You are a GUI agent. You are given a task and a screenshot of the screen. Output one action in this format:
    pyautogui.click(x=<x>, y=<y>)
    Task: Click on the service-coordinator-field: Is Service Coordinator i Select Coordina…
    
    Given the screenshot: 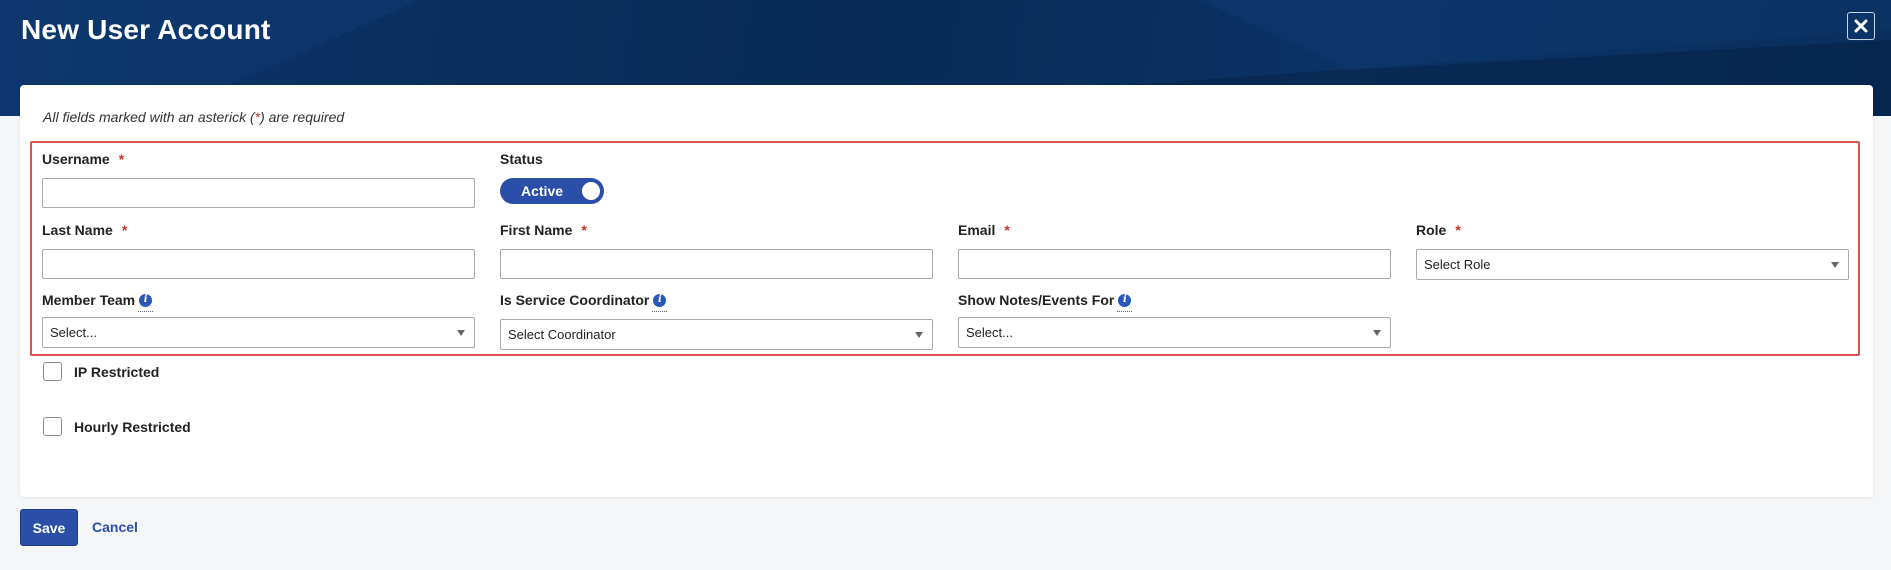 What is the action you would take?
    pyautogui.click(x=716, y=320)
    